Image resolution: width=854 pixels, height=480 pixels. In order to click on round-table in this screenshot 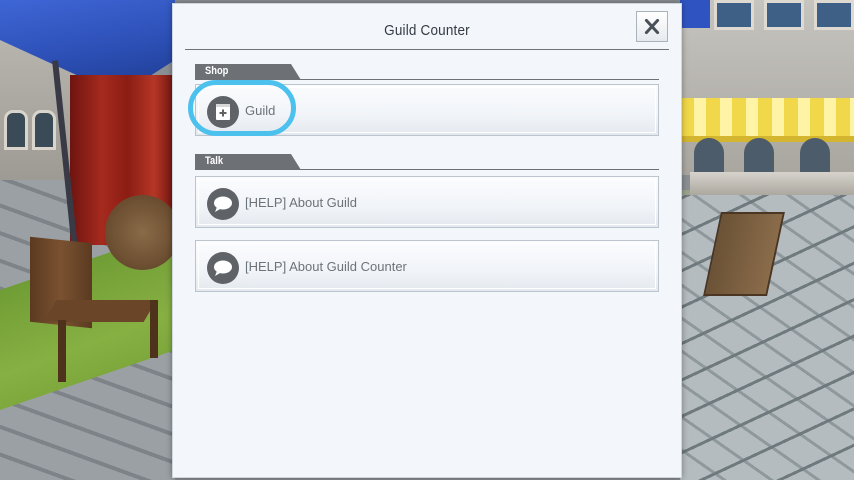, I will do `click(142, 232)`.